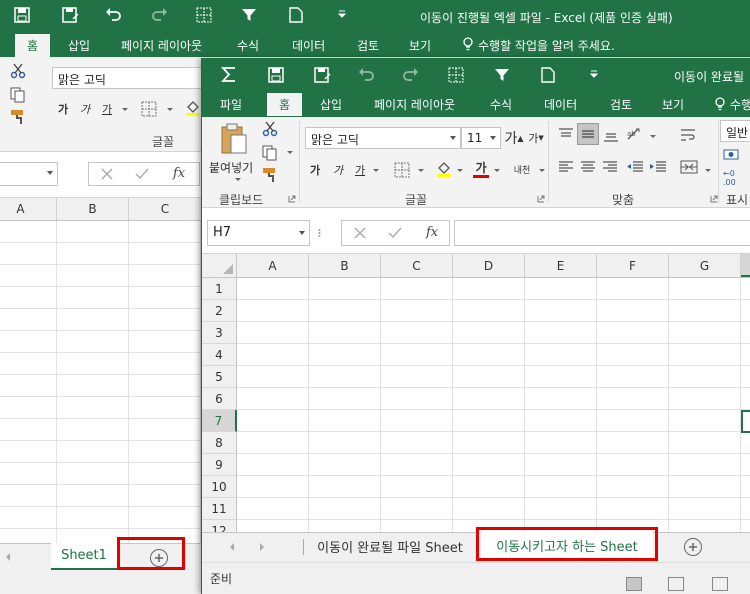  I want to click on formula-input, so click(602, 233).